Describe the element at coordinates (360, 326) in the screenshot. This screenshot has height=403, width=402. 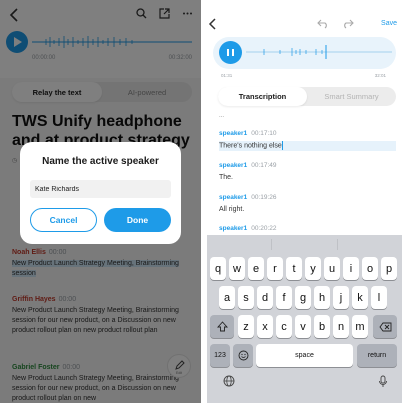
I see `key-m: m` at that location.